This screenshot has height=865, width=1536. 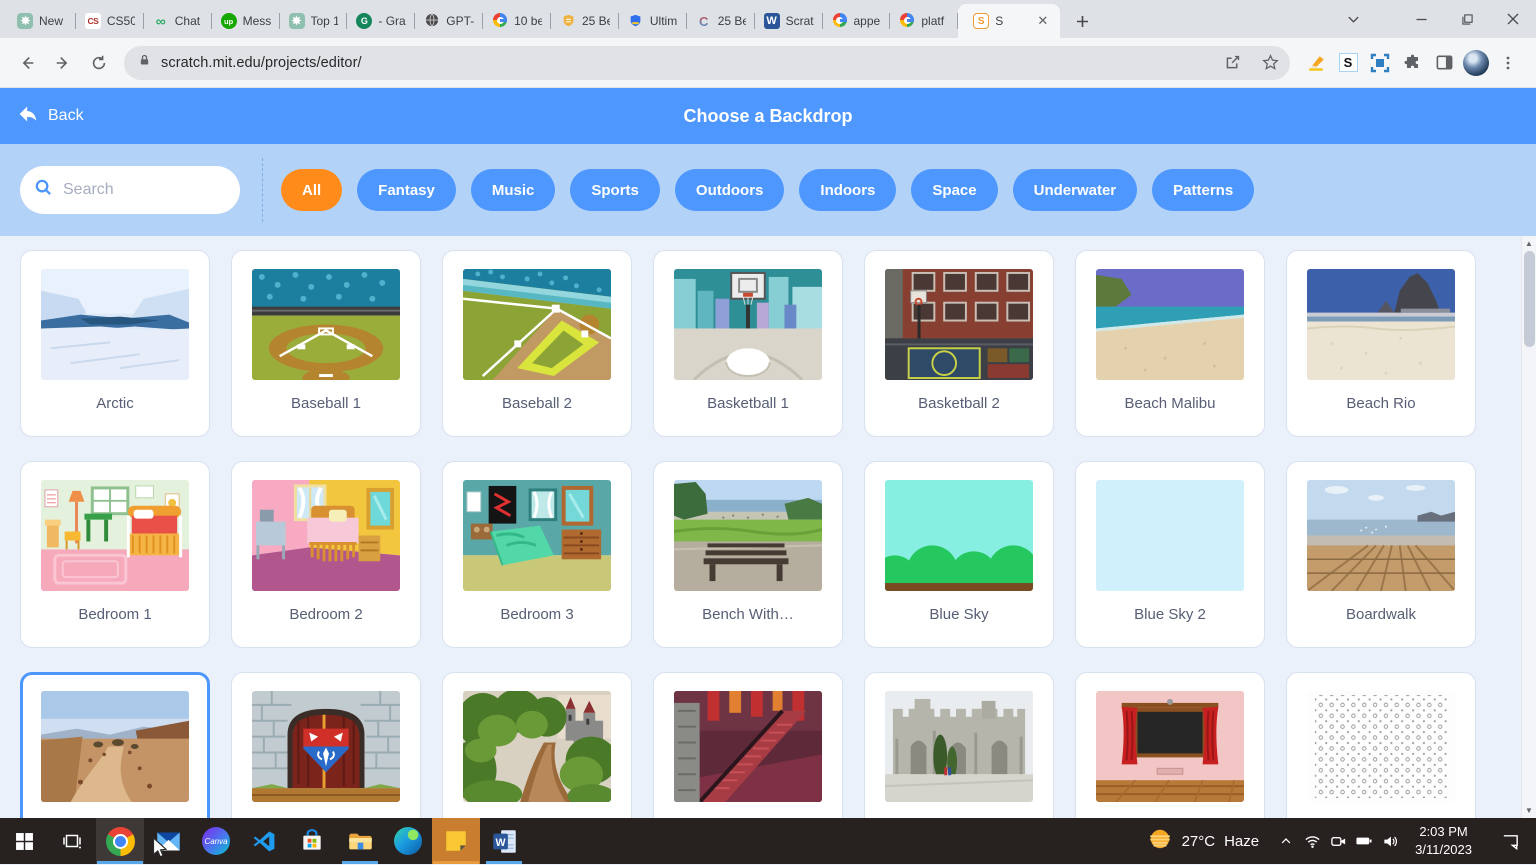 What do you see at coordinates (312, 841) in the screenshot?
I see `taskbar-microsoft-store-icon` at bounding box center [312, 841].